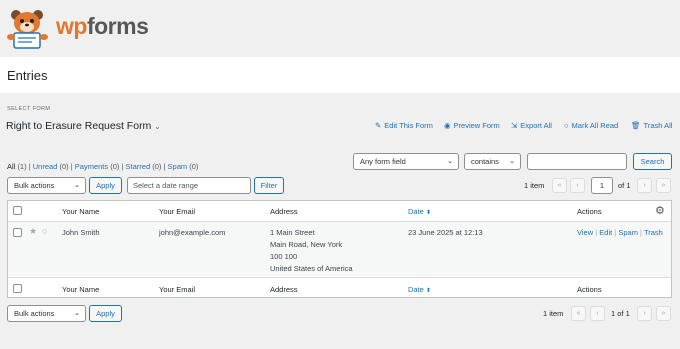  What do you see at coordinates (105, 313) in the screenshot?
I see `apply-button-bottom: Apply` at bounding box center [105, 313].